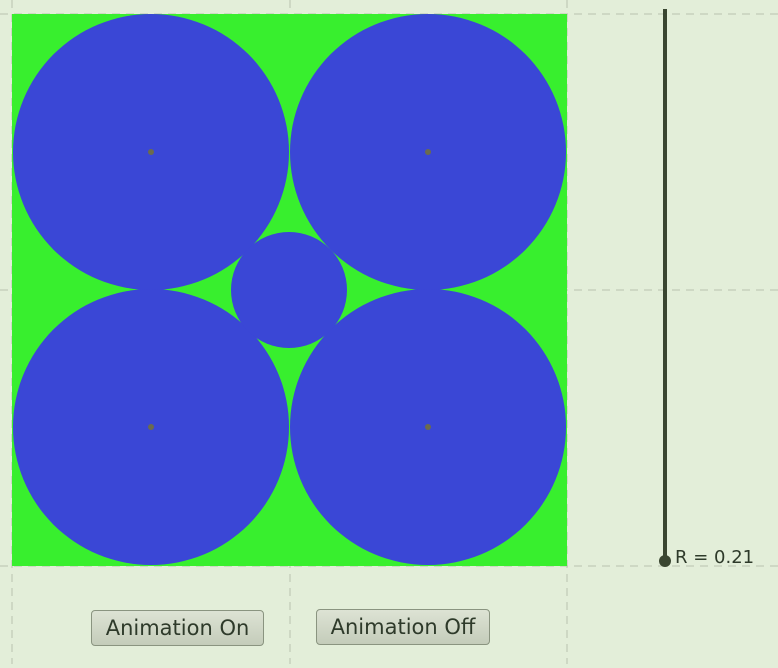  What do you see at coordinates (665, 561) in the screenshot?
I see `slider-handle` at bounding box center [665, 561].